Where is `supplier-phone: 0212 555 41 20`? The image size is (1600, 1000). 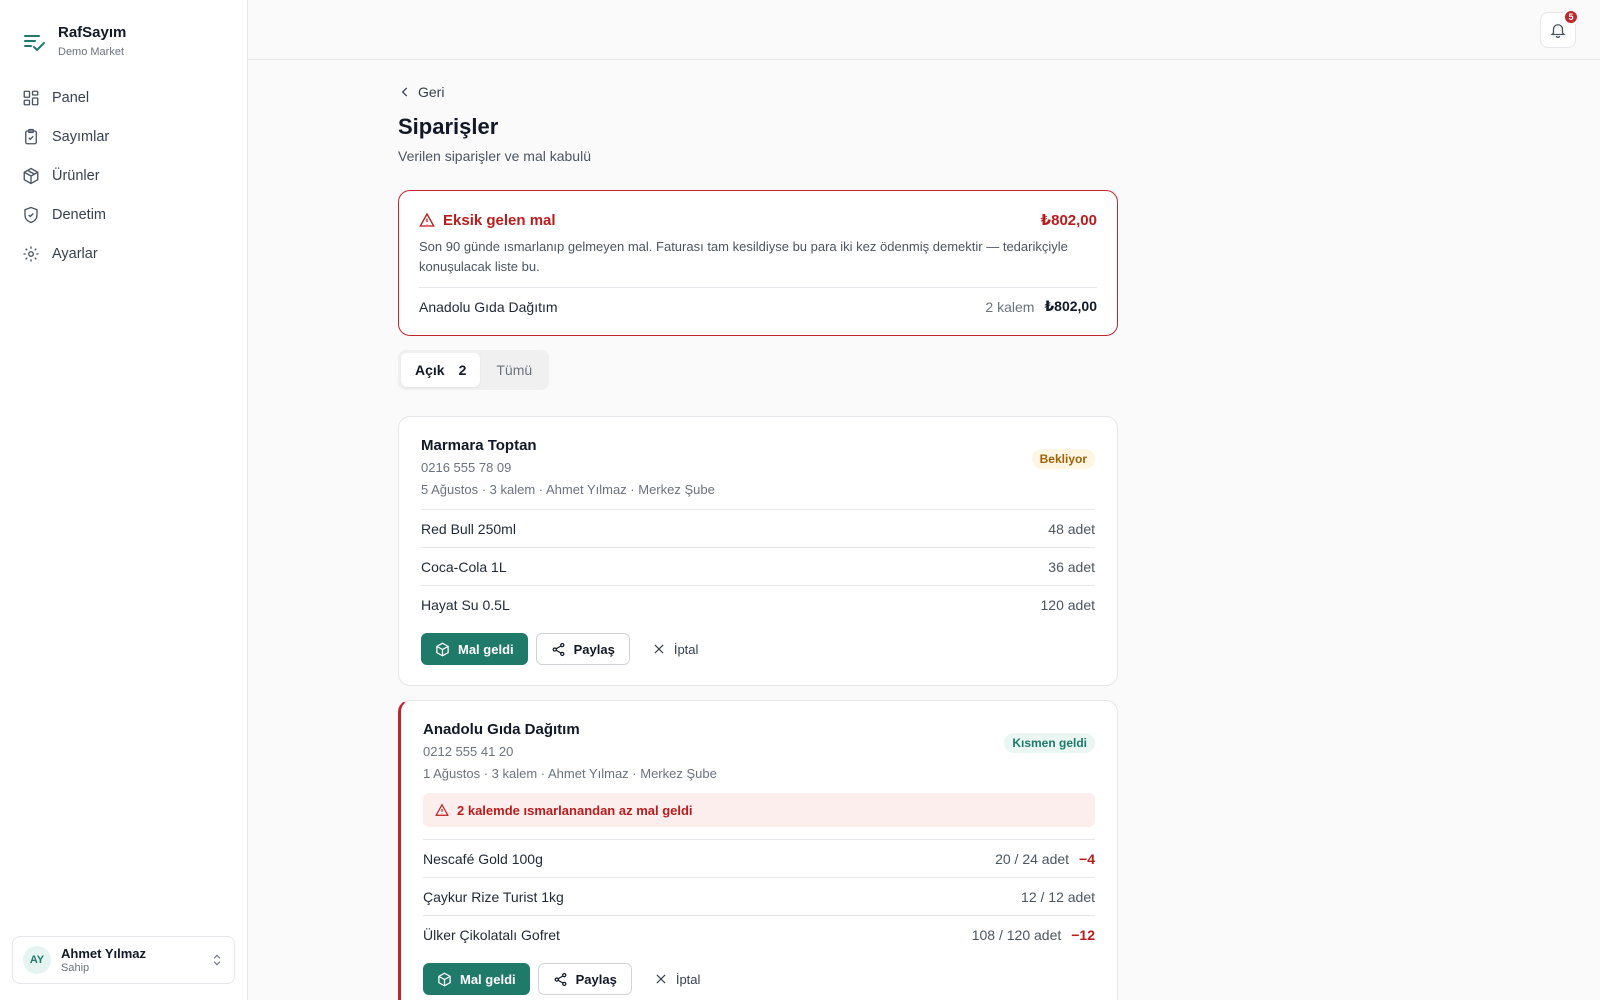
supplier-phone: 0212 555 41 20 is located at coordinates (468, 751).